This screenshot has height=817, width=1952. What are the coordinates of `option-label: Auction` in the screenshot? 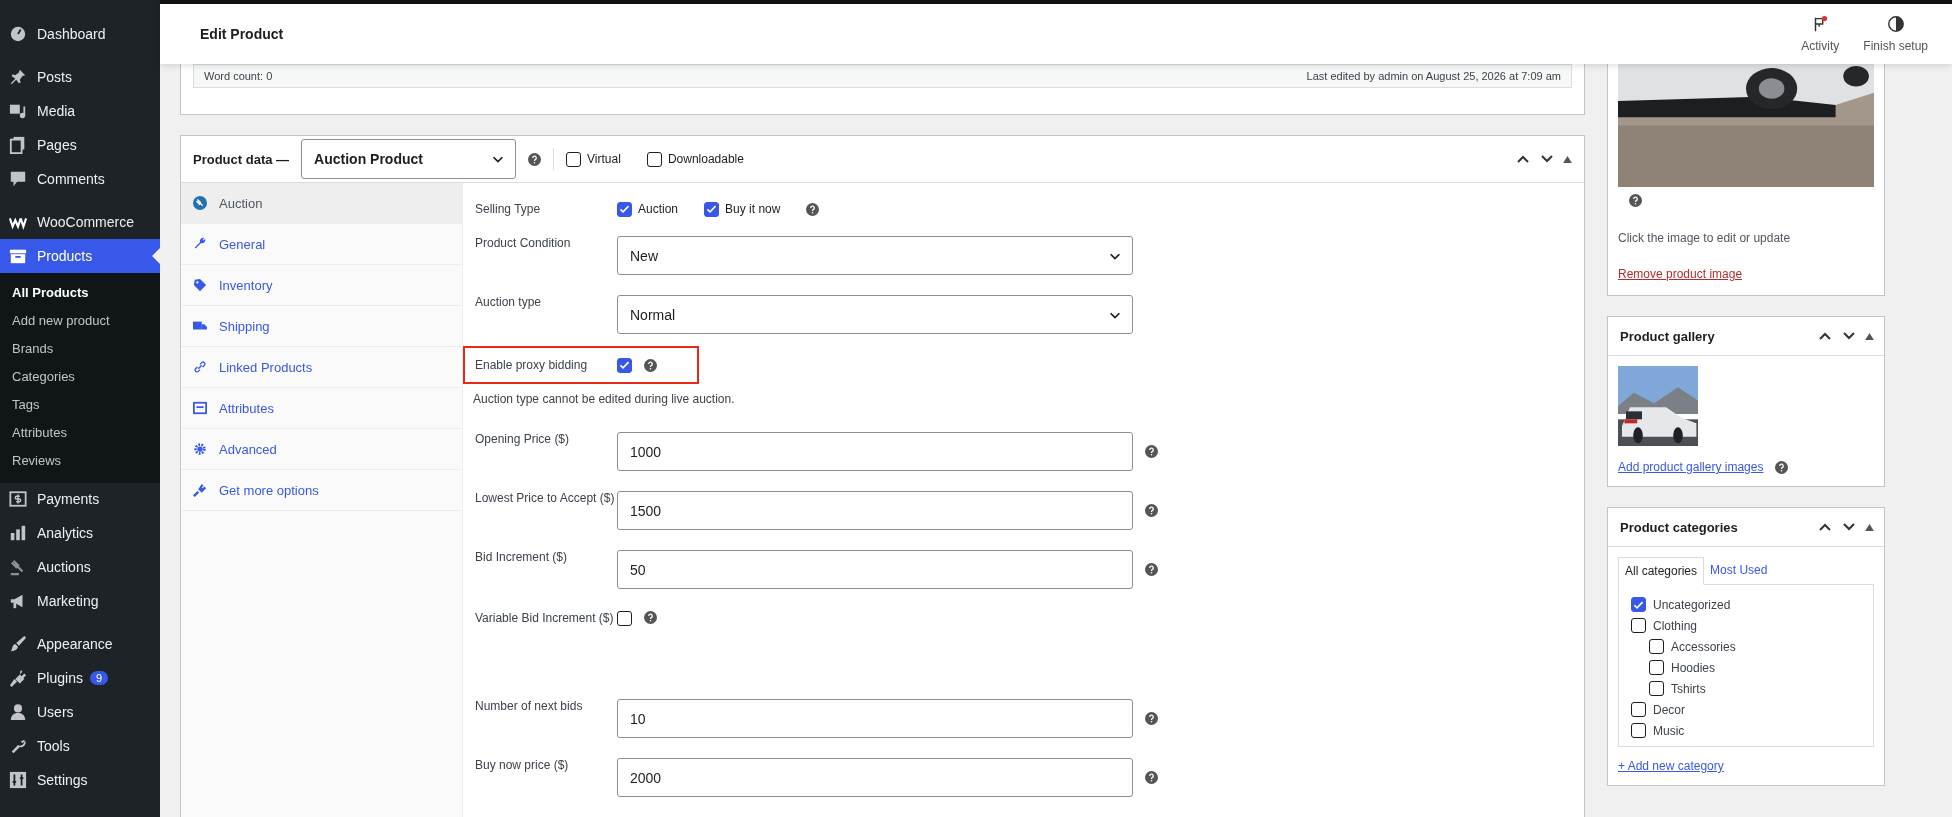 It's located at (658, 209).